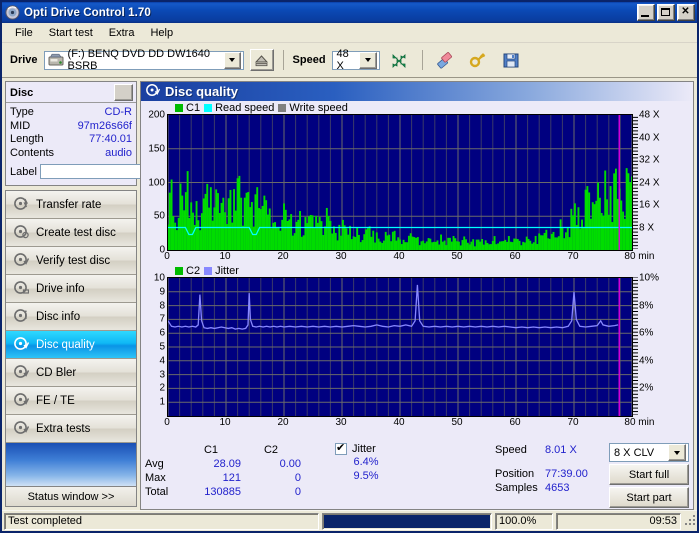  Describe the element at coordinates (22, 373) in the screenshot. I see `disc-bler-icon` at that location.